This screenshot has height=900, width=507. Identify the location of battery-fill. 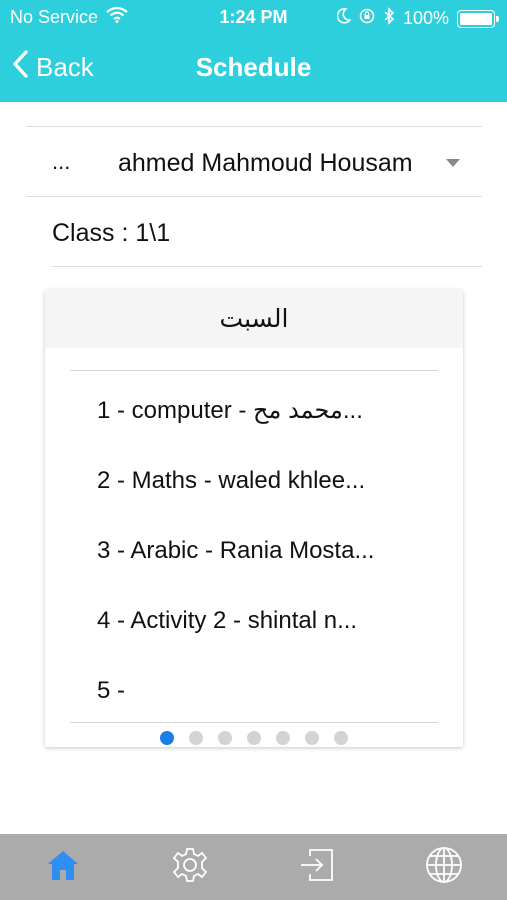
(476, 18).